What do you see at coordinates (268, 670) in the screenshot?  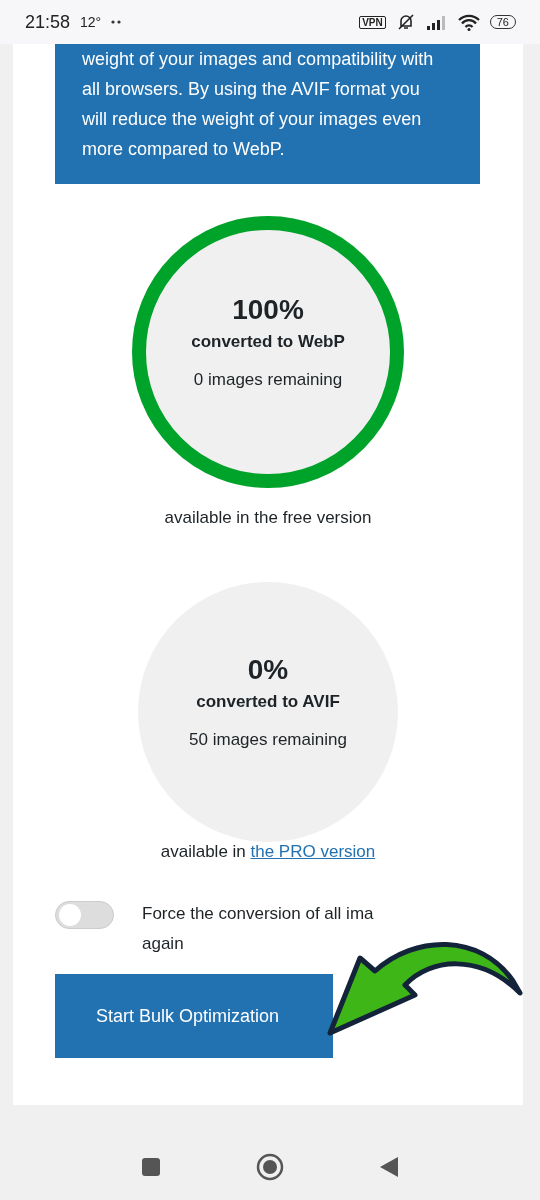 I see `percent-text: 0%` at bounding box center [268, 670].